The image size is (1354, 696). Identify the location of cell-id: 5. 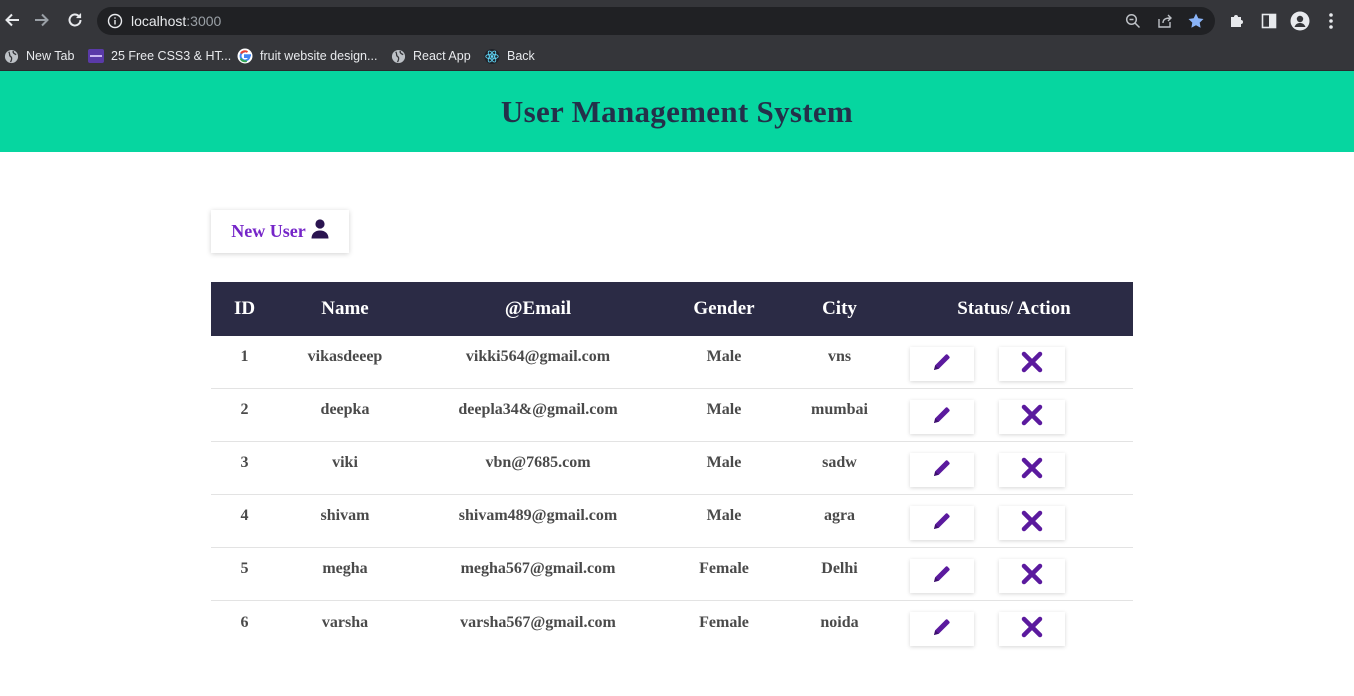
(244, 568).